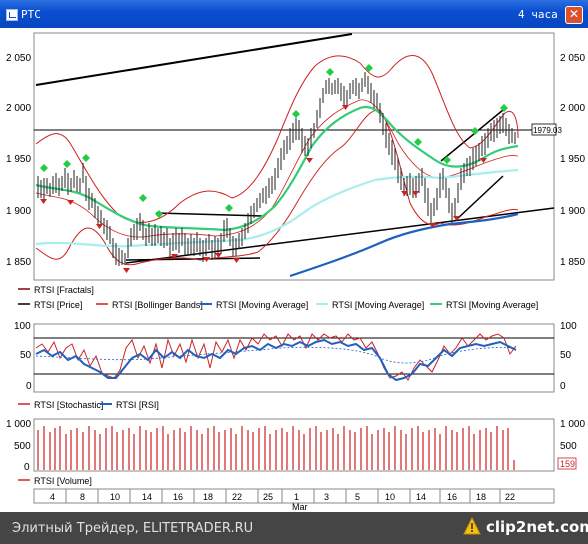 The width and height of the screenshot is (588, 544). I want to click on price-tick-left: 2 000, so click(18, 108).